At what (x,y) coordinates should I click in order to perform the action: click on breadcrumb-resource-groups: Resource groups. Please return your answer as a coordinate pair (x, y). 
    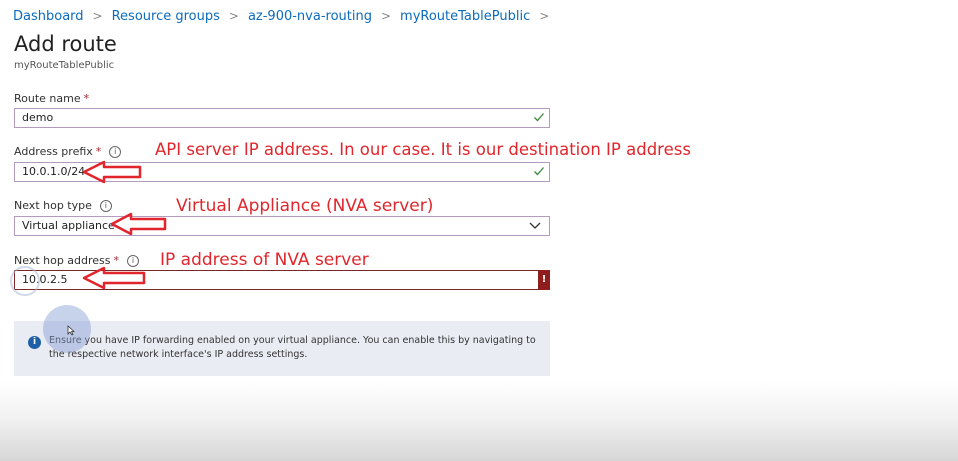
    Looking at the image, I should click on (166, 16).